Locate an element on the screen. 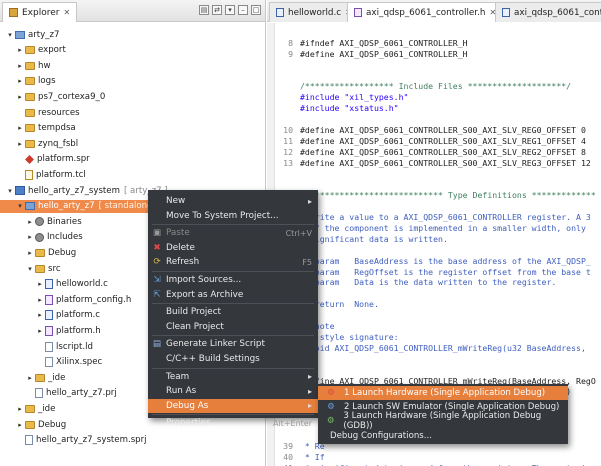 Image resolution: width=601 pixels, height=466 pixels. tree-item: ▸ platform.c is located at coordinates (50, 315).